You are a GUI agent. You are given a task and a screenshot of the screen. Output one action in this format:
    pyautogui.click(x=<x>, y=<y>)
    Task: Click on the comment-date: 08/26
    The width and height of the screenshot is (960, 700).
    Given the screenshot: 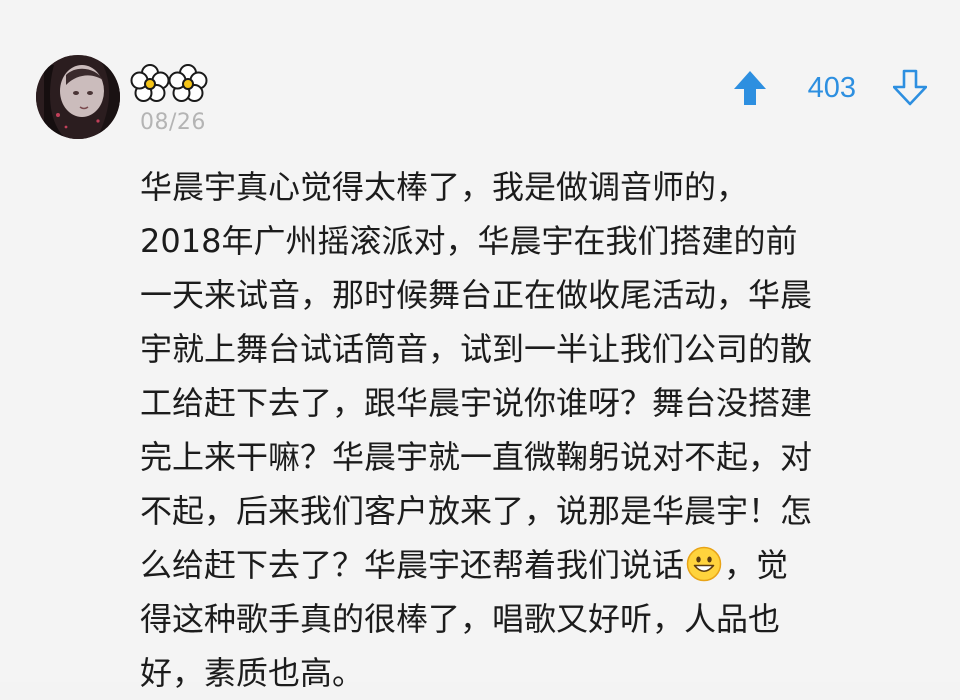 What is the action you would take?
    pyautogui.click(x=173, y=122)
    